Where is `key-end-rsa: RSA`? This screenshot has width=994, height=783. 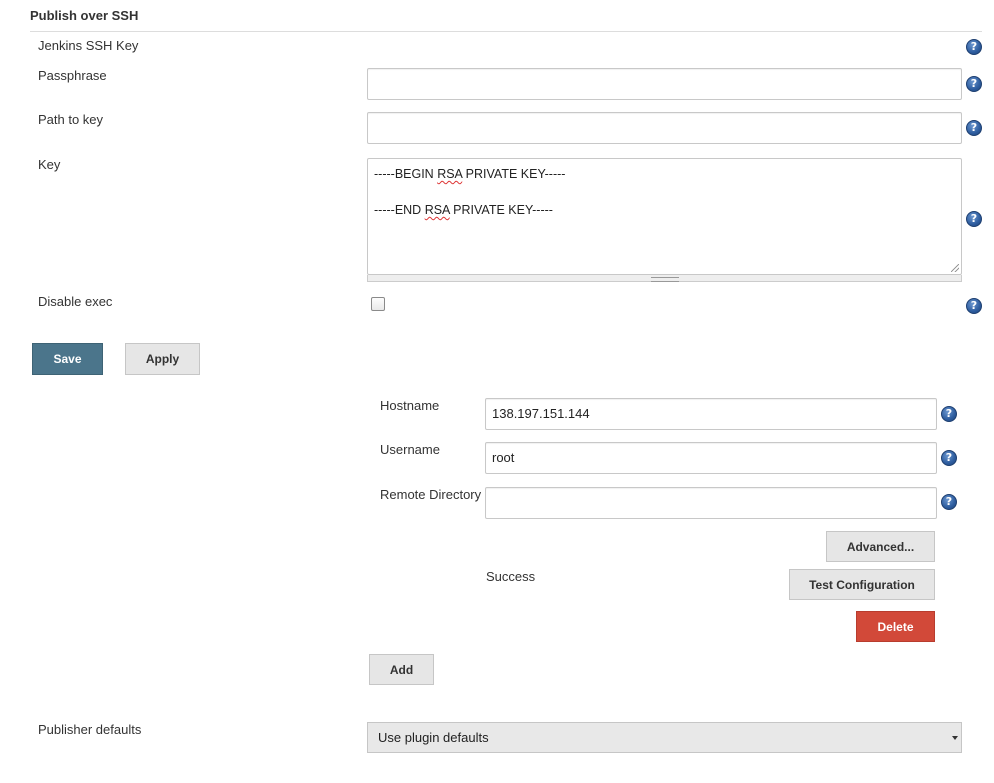 key-end-rsa: RSA is located at coordinates (437, 210).